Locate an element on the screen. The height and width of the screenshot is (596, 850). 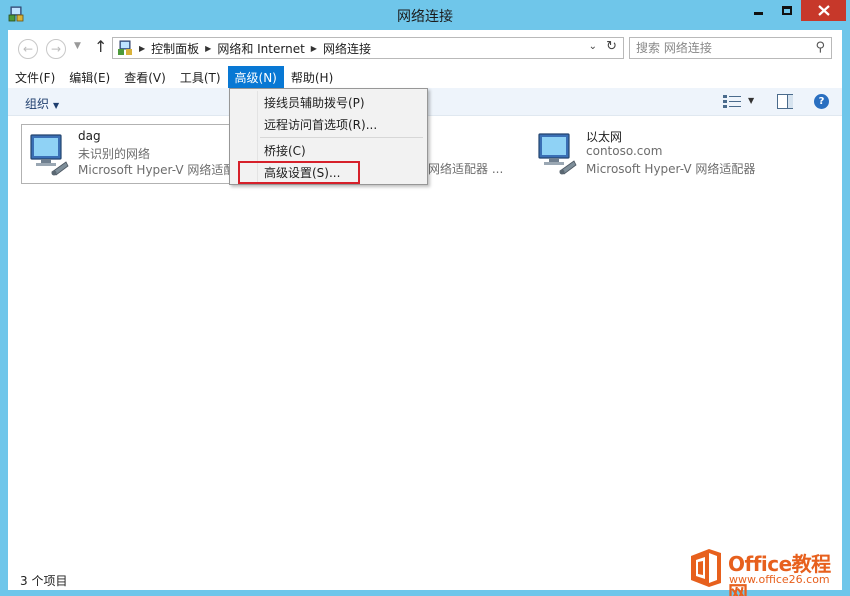
breadcrumb-network-connections: 网络连接 is located at coordinates (347, 48).